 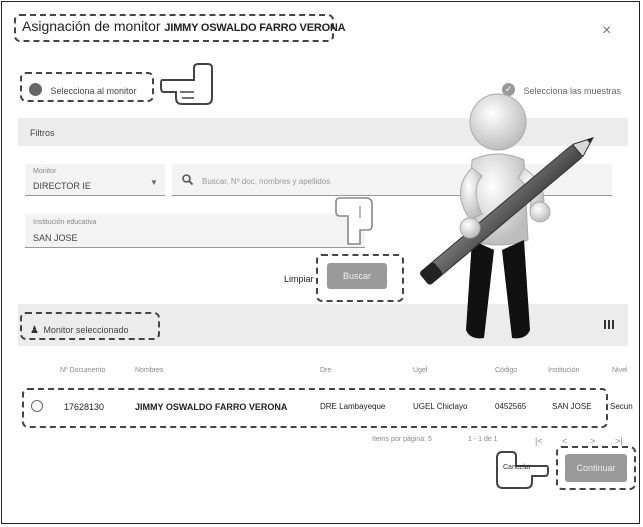 I want to click on cell-codigo: 0452565, so click(x=511, y=406).